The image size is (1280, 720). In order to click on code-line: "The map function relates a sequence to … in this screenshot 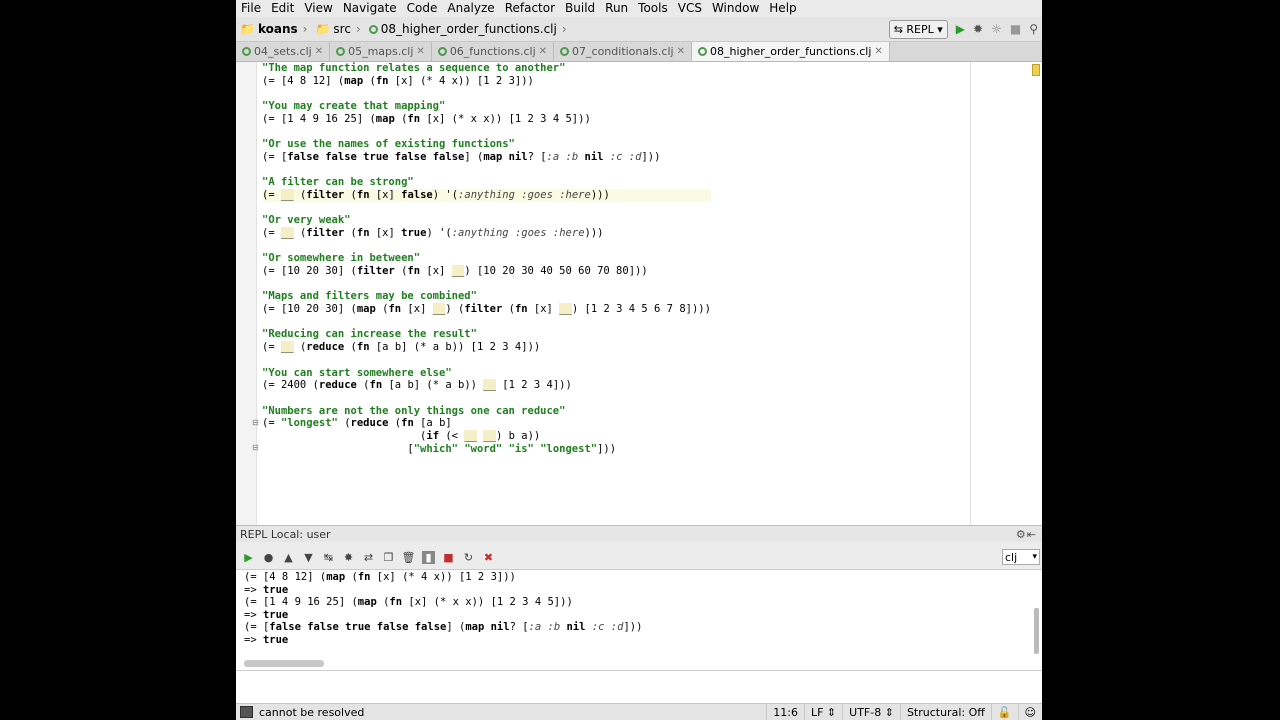, I will do `click(486, 68)`.